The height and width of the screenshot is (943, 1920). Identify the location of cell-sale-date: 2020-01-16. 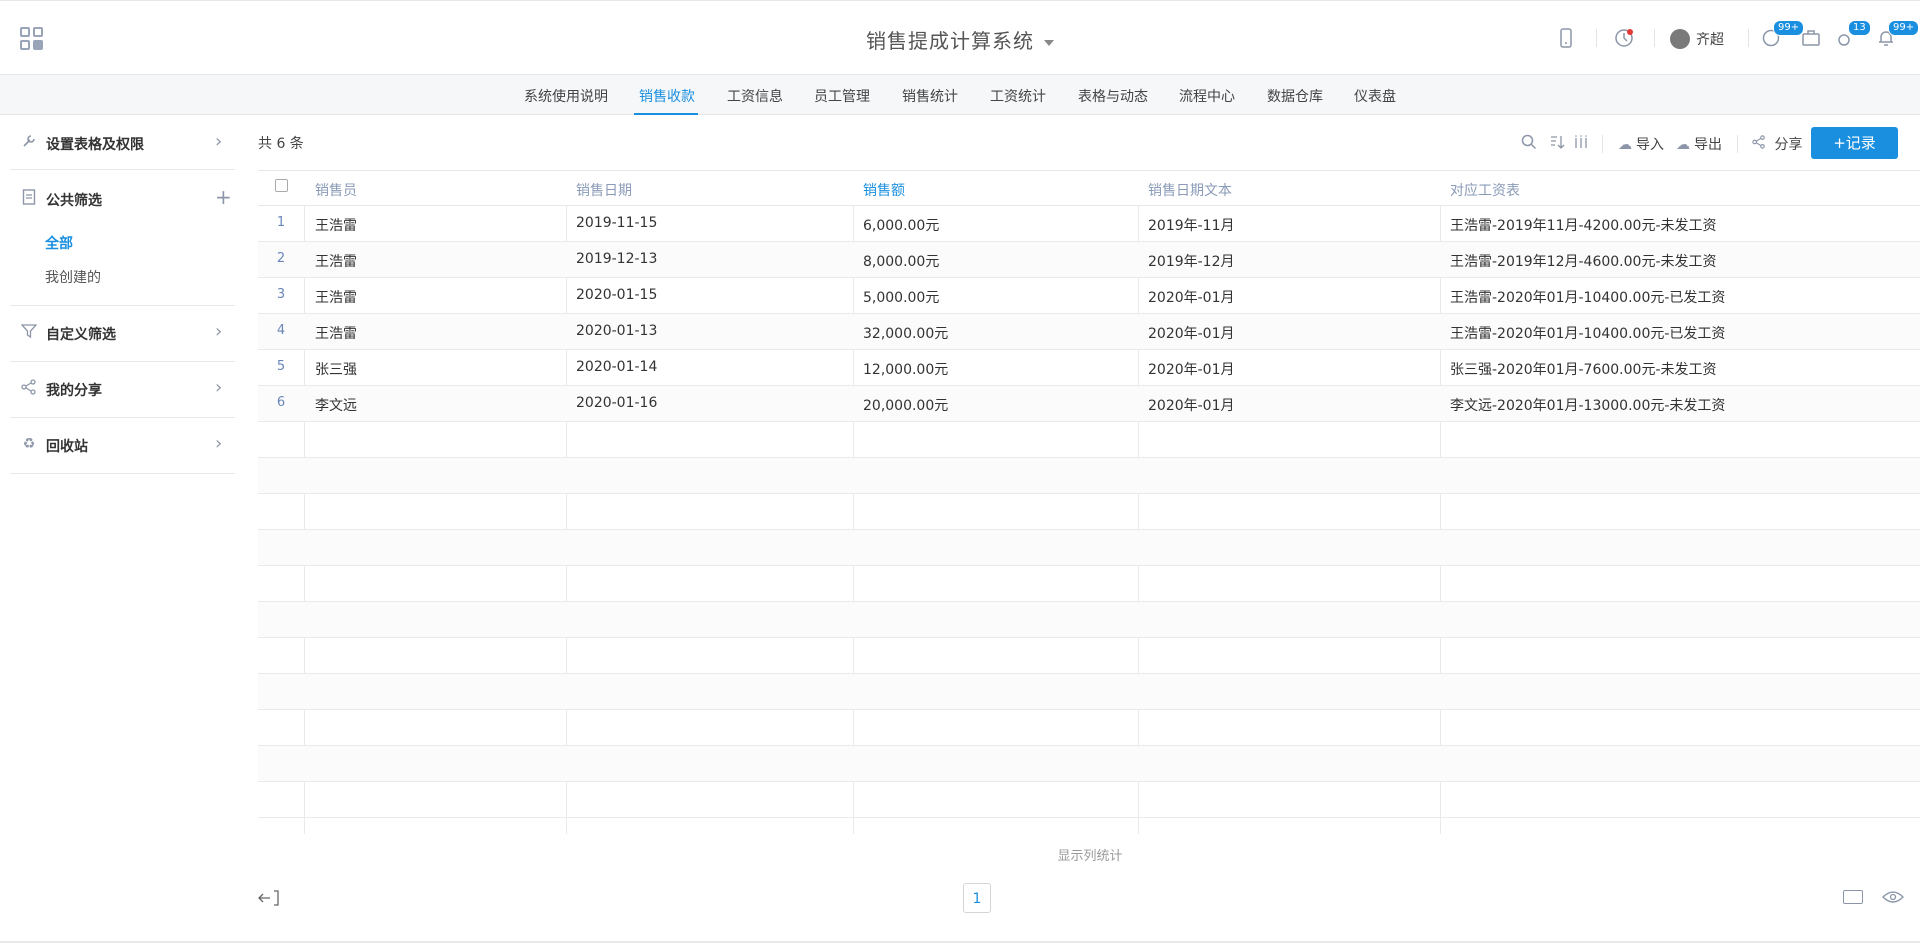
(616, 403).